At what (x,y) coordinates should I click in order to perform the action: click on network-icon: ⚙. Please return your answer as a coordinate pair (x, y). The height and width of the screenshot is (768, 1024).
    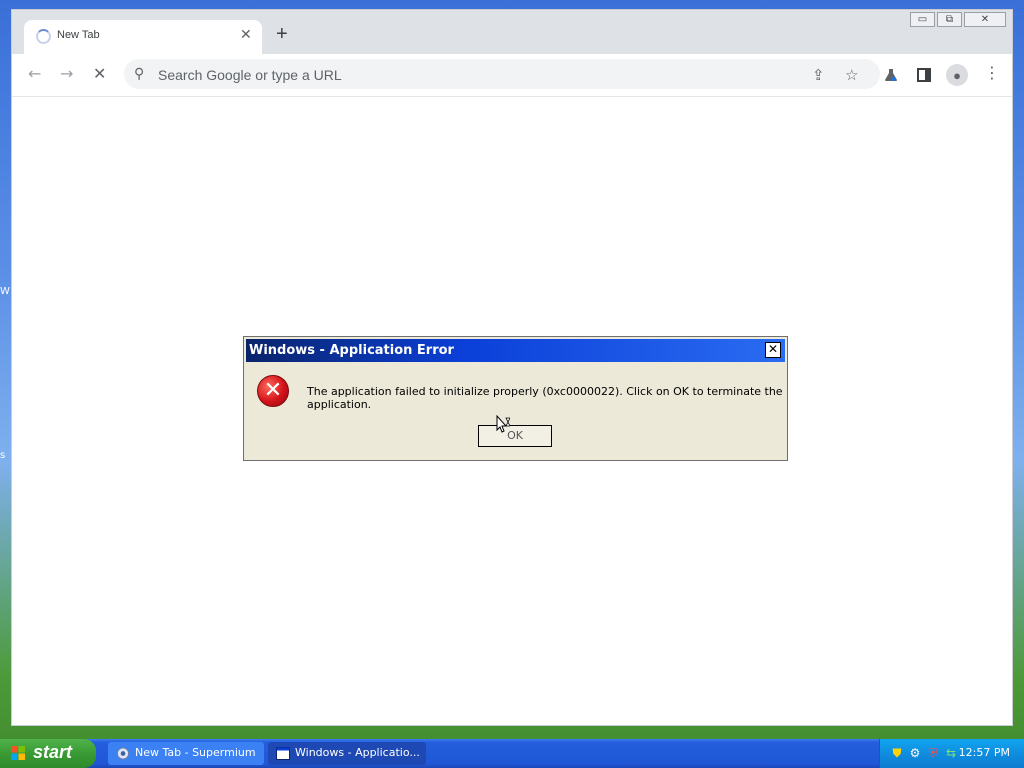
    Looking at the image, I should click on (915, 753).